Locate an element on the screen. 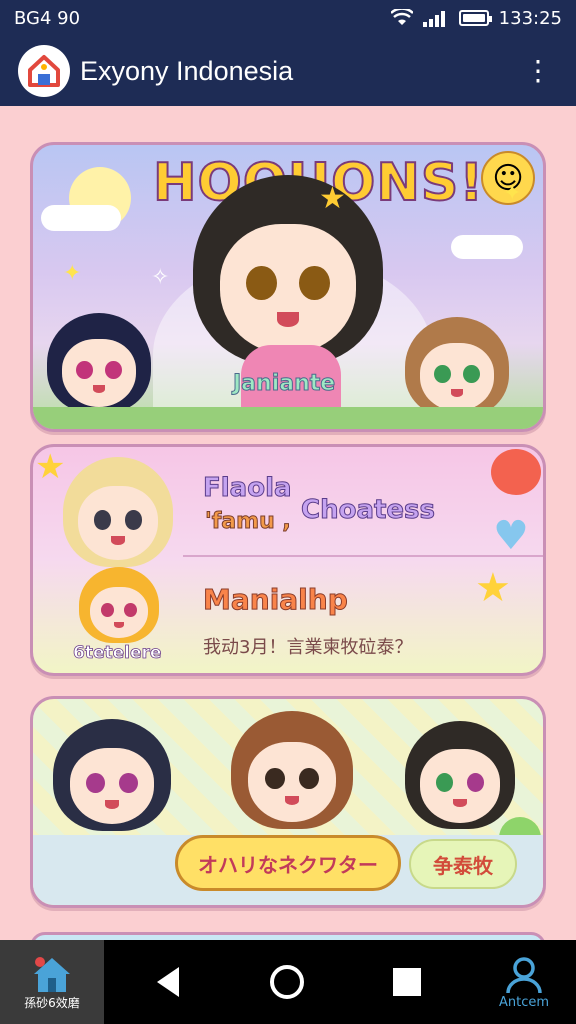 This screenshot has height=1024, width=576. character-right is located at coordinates (457, 367).